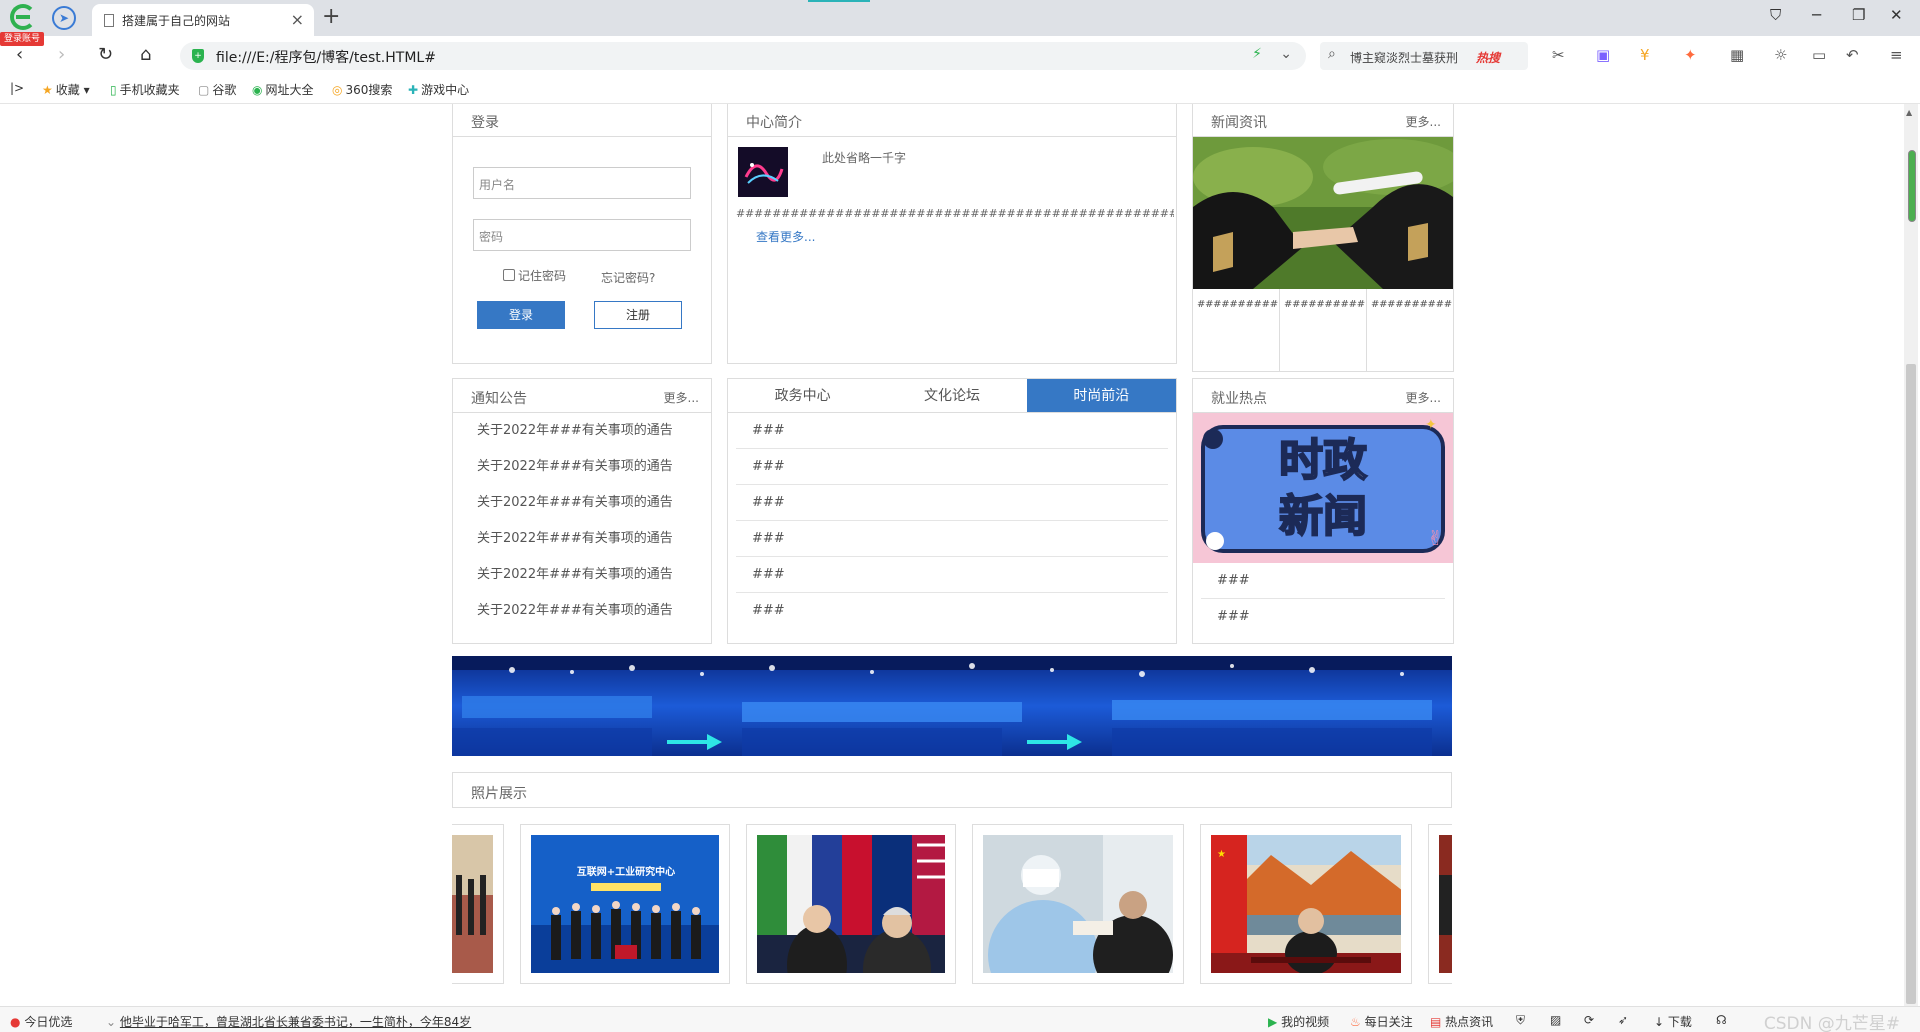 The image size is (1920, 1032). Describe the element at coordinates (952, 790) in the screenshot. I see `photos-header: 照片展示` at that location.